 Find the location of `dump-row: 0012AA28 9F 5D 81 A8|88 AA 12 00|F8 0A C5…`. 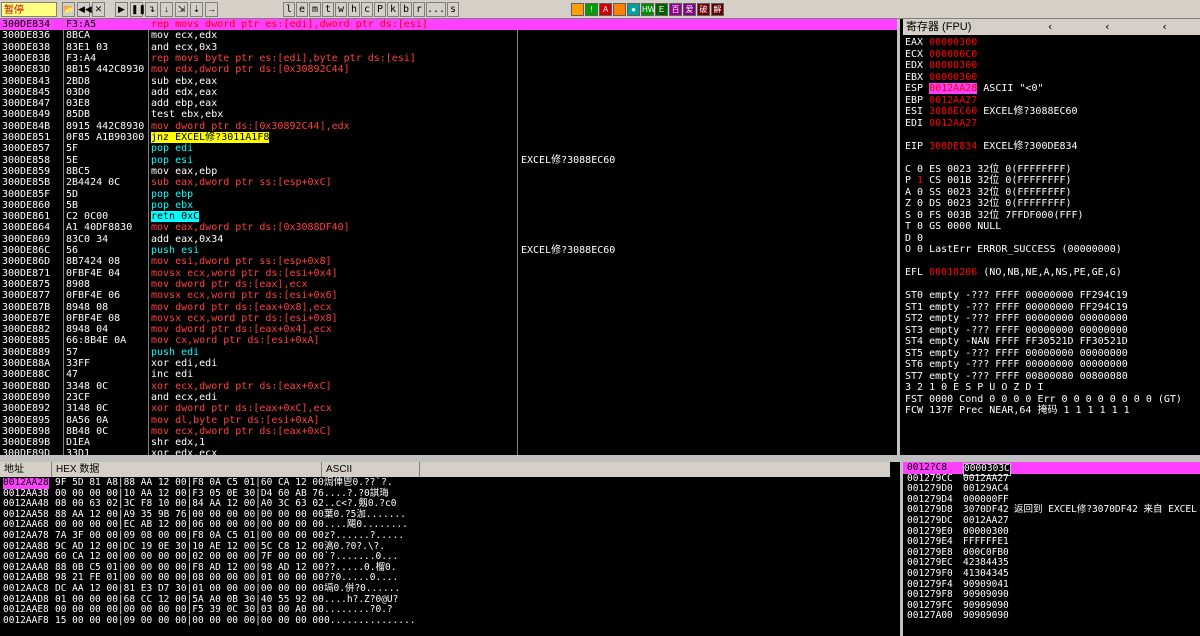

dump-row: 0012AA28 9F 5D 81 A8|88 AA 12 00|F8 0A C5… is located at coordinates (445, 483).